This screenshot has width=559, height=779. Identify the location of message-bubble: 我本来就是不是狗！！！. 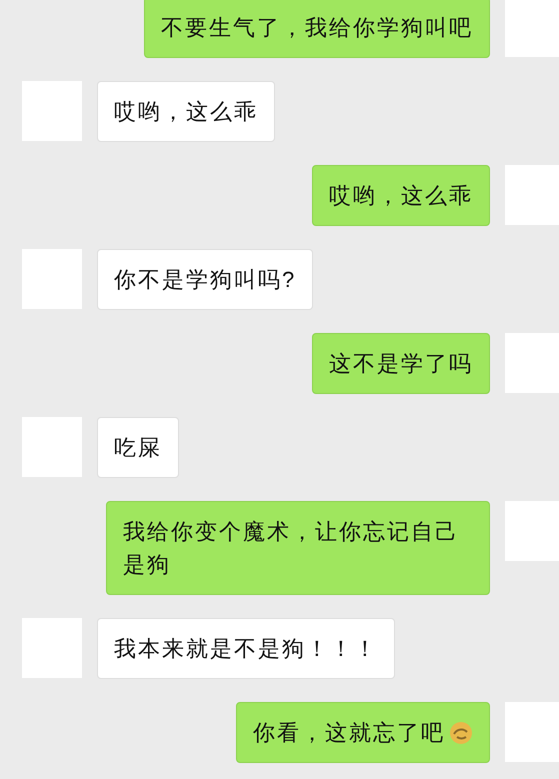
(246, 648).